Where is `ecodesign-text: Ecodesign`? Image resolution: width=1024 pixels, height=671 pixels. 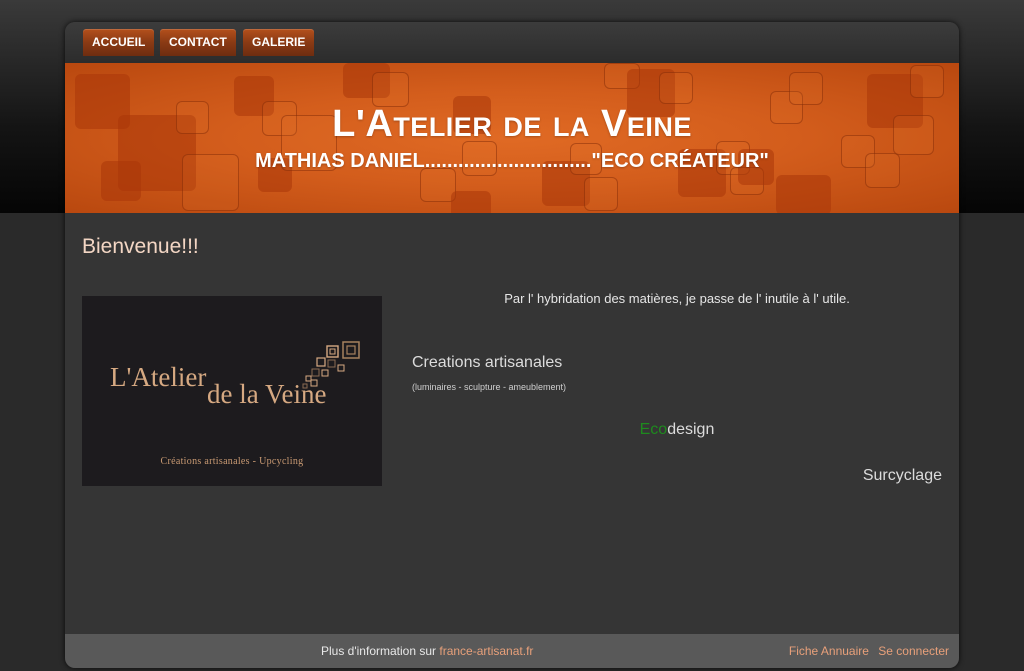 ecodesign-text: Ecodesign is located at coordinates (677, 430).